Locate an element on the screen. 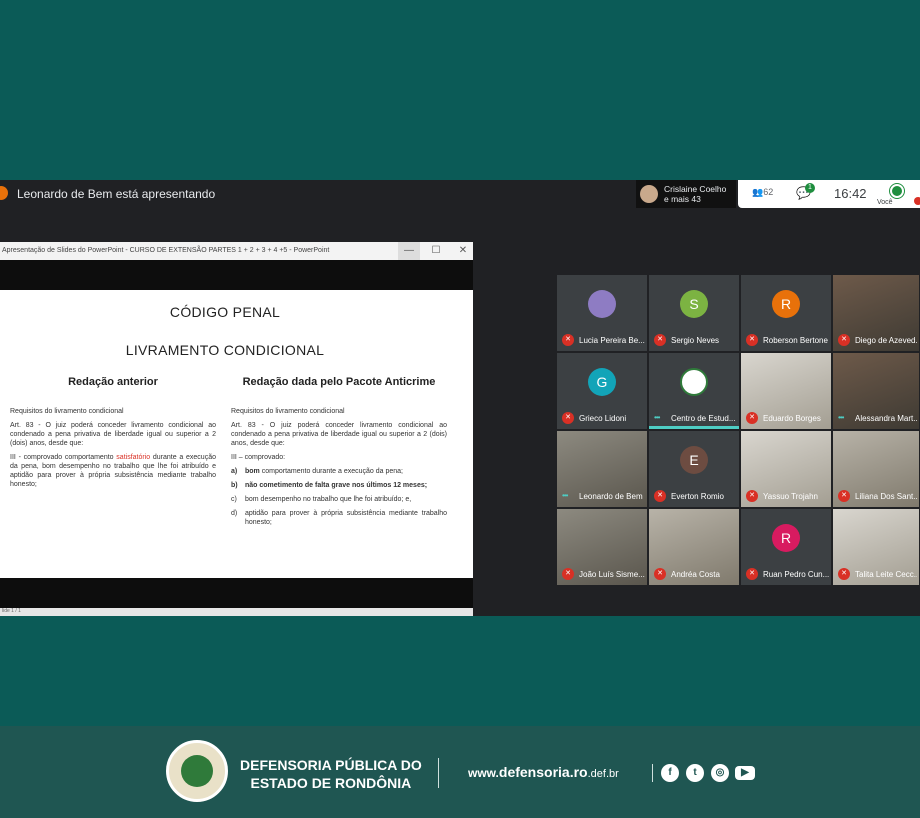  site-www: www. is located at coordinates (483, 773).